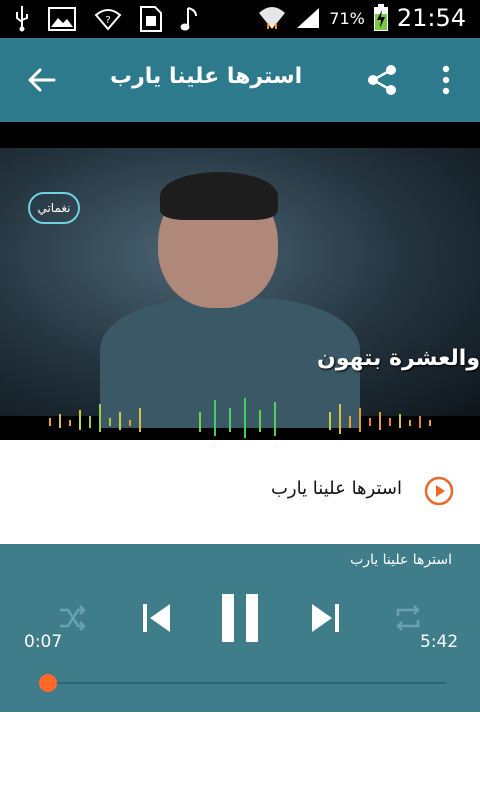  I want to click on wifi-question-icon: ?, so click(108, 20).